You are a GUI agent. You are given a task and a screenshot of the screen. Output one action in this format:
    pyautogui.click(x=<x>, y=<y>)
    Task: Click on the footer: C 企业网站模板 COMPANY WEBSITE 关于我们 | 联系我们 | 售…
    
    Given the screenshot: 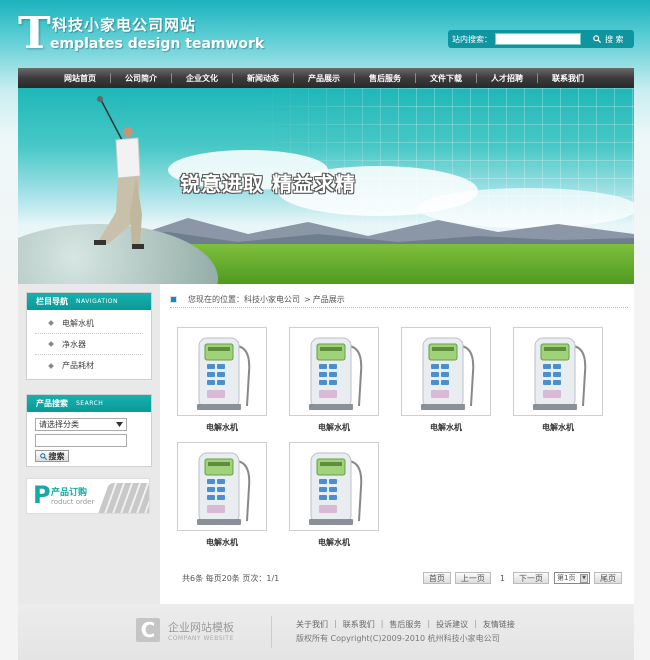 What is the action you would take?
    pyautogui.click(x=326, y=632)
    